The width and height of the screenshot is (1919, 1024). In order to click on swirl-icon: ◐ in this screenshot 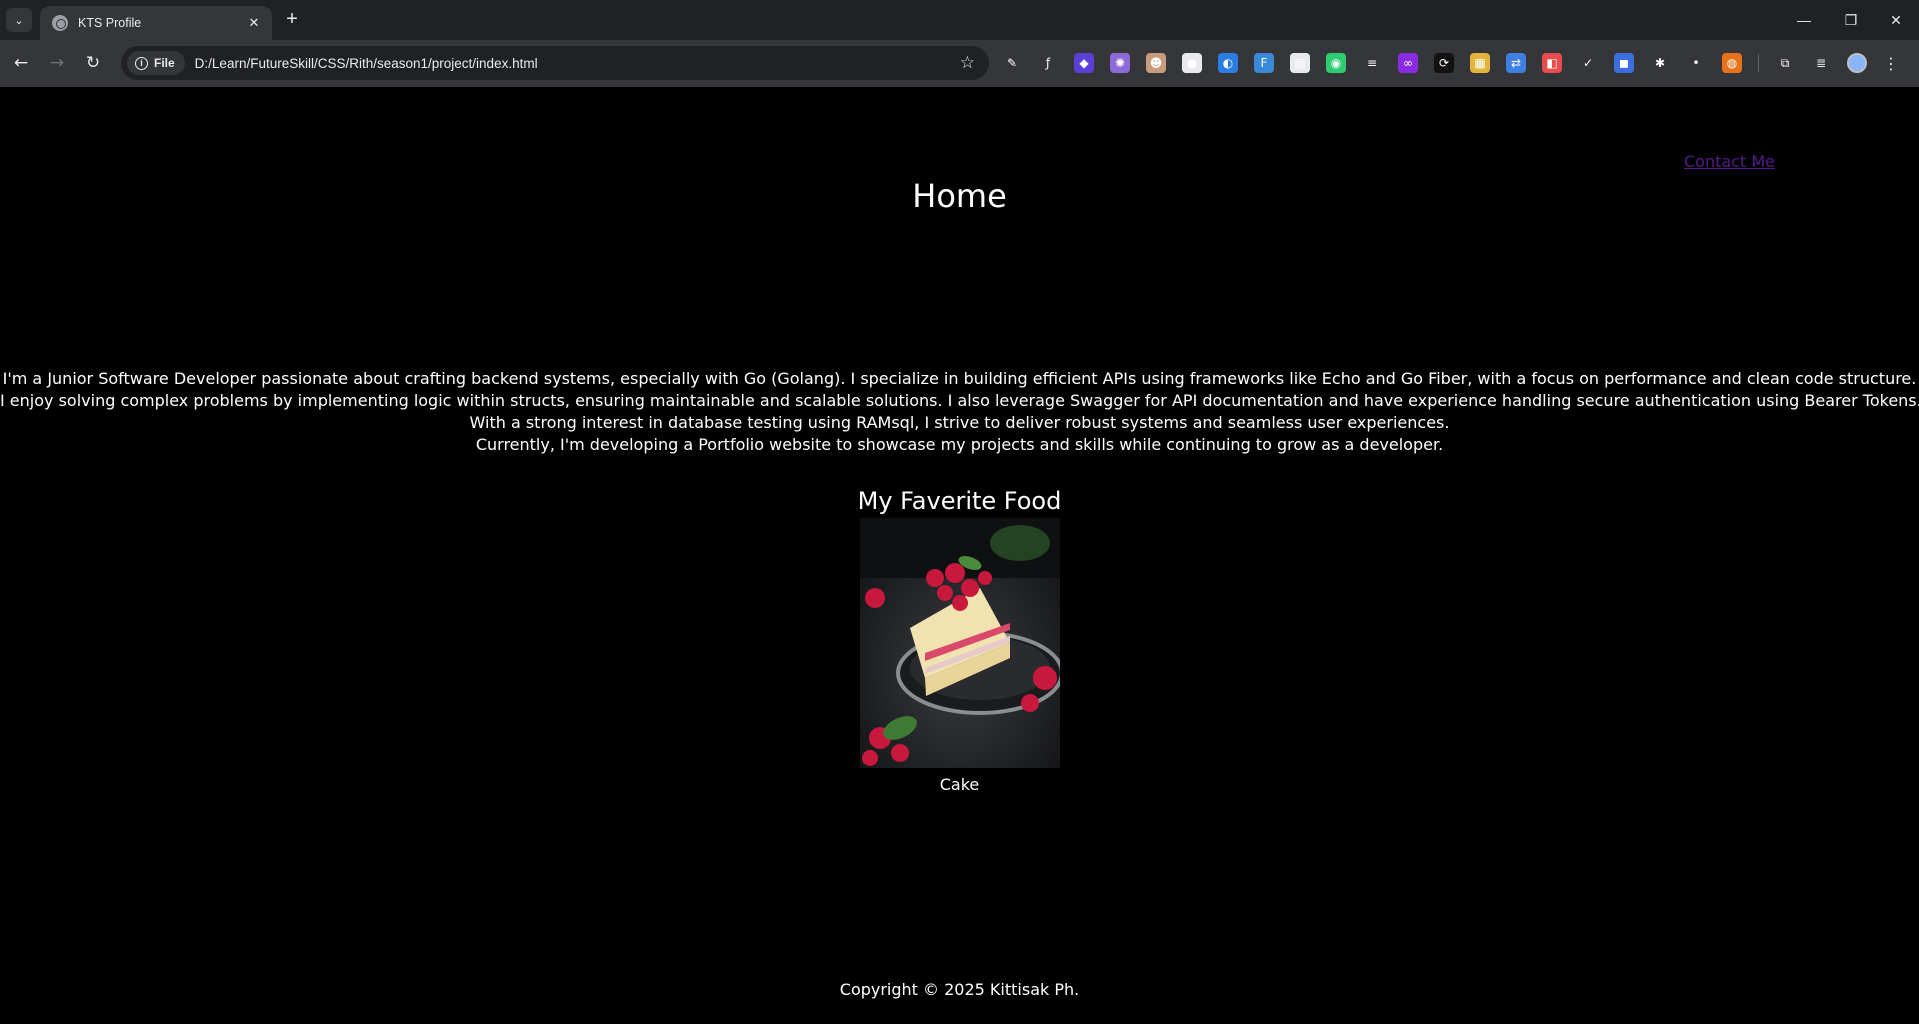, I will do `click(1228, 63)`.